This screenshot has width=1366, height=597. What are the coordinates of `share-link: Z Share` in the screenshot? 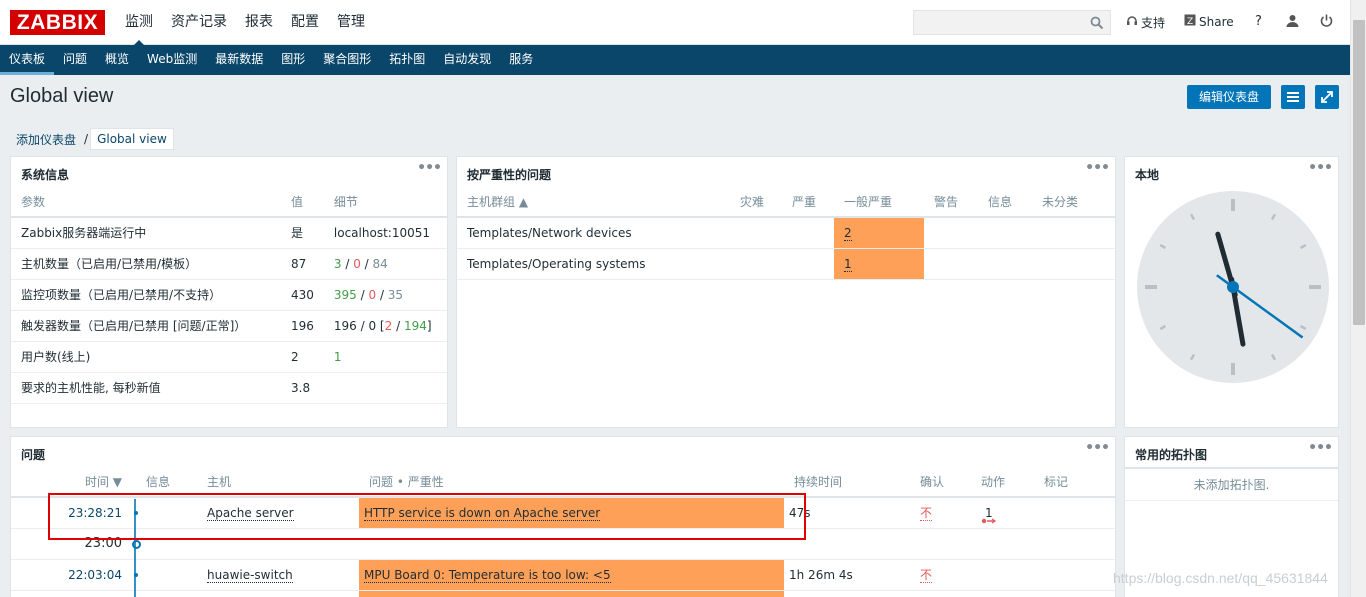 It's located at (1209, 21).